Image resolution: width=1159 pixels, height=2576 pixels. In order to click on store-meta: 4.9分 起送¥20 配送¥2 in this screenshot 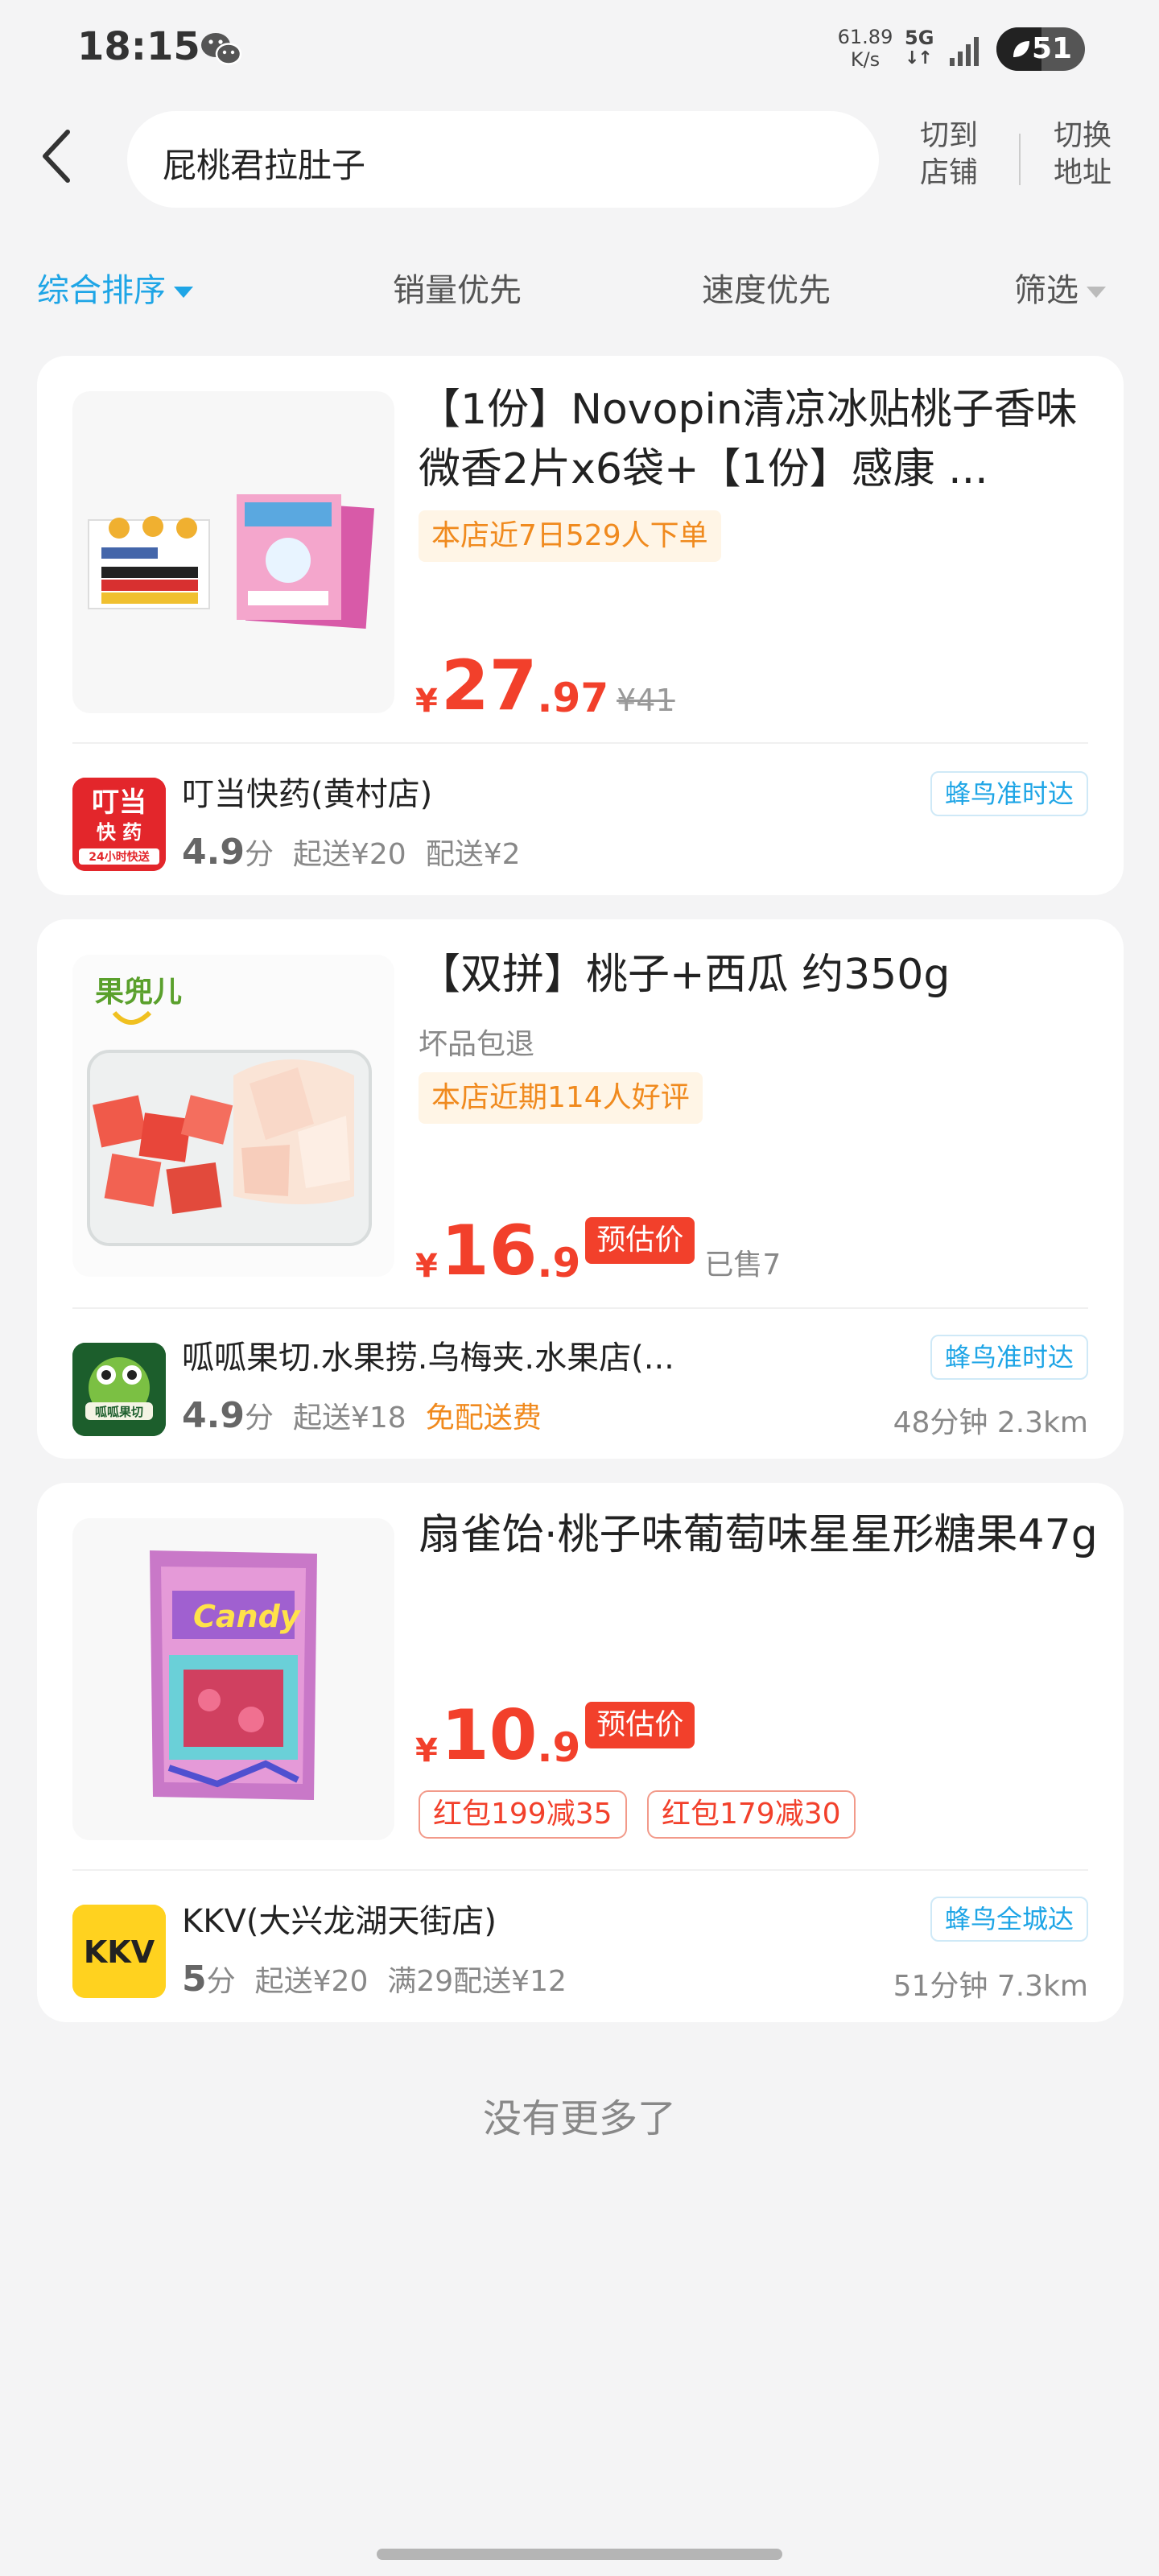, I will do `click(351, 852)`.